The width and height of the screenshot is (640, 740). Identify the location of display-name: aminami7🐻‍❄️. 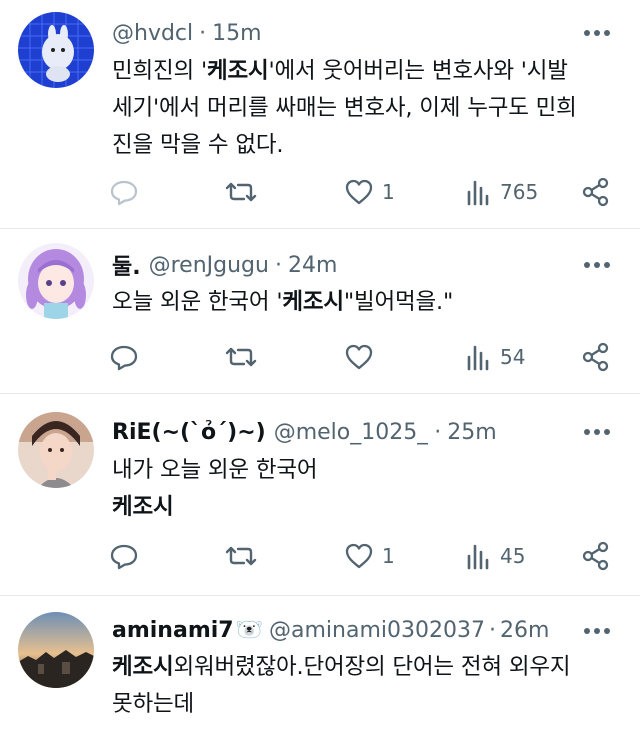
(187, 630).